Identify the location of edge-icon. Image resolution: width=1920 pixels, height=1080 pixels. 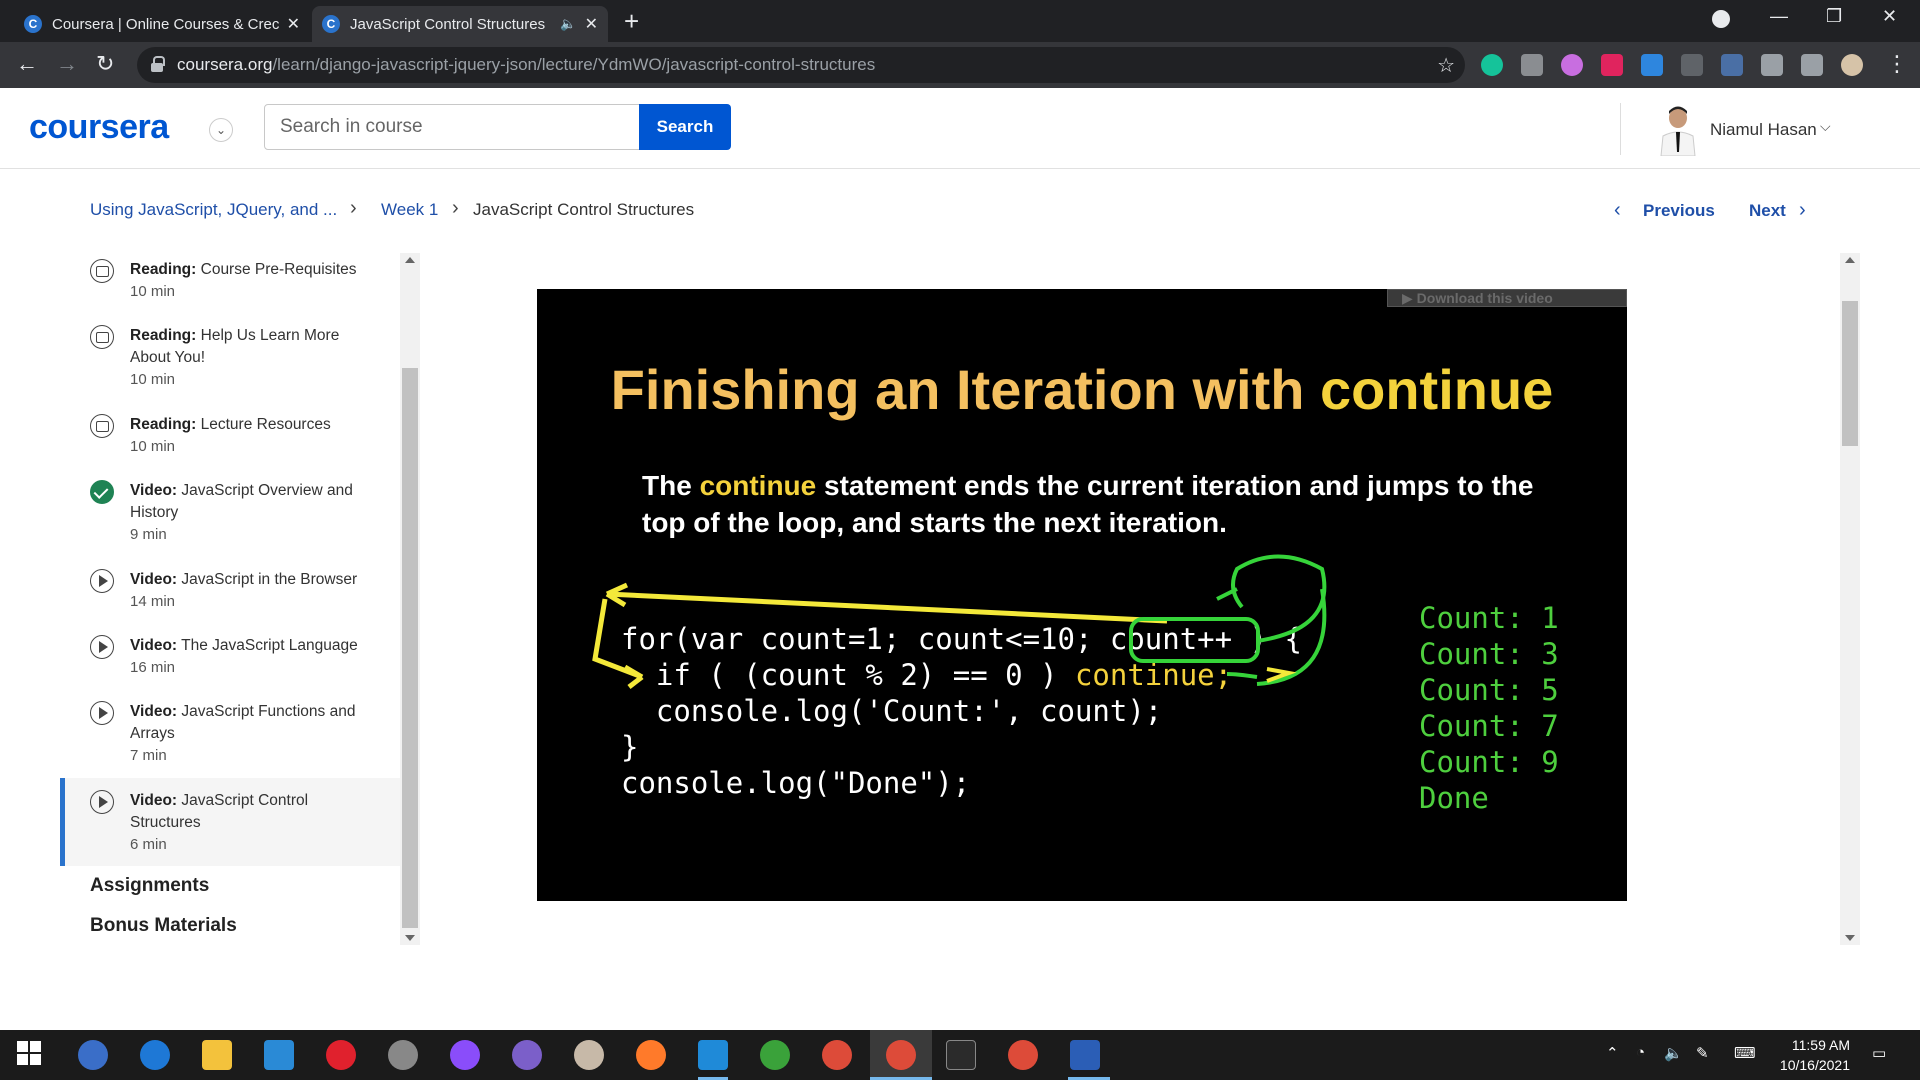
(155, 1055).